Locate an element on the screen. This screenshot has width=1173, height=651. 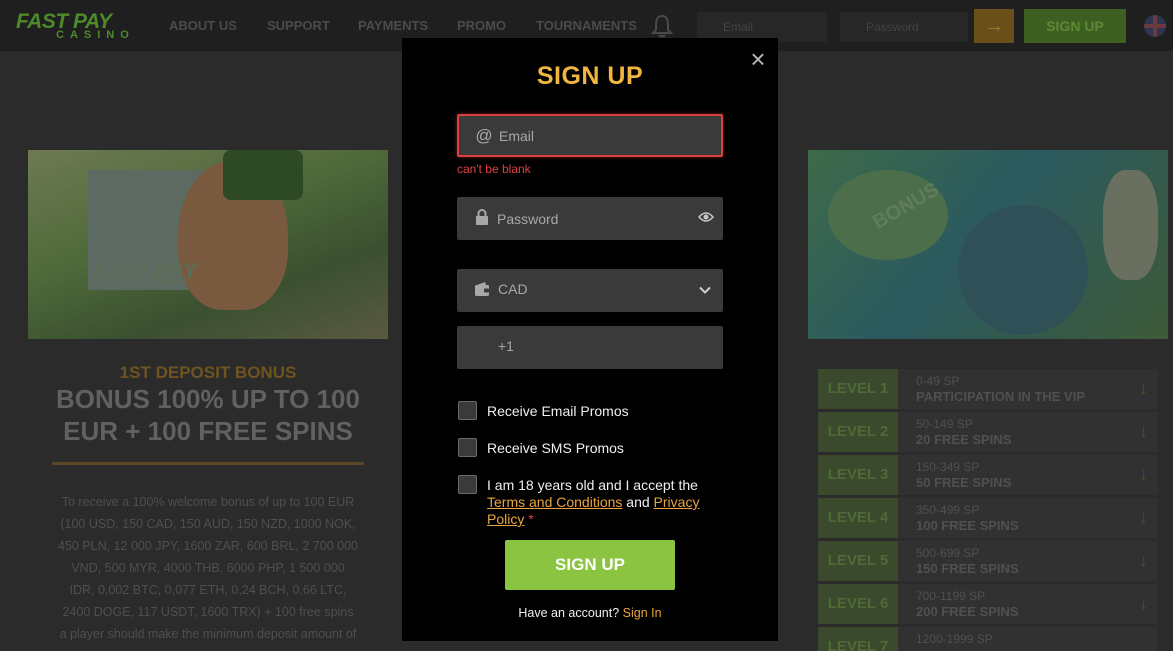
nav-about-us: ABOUT US is located at coordinates (203, 26).